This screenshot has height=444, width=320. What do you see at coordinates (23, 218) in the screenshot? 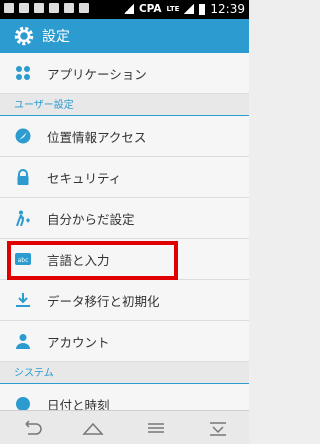
I see `body-icon` at bounding box center [23, 218].